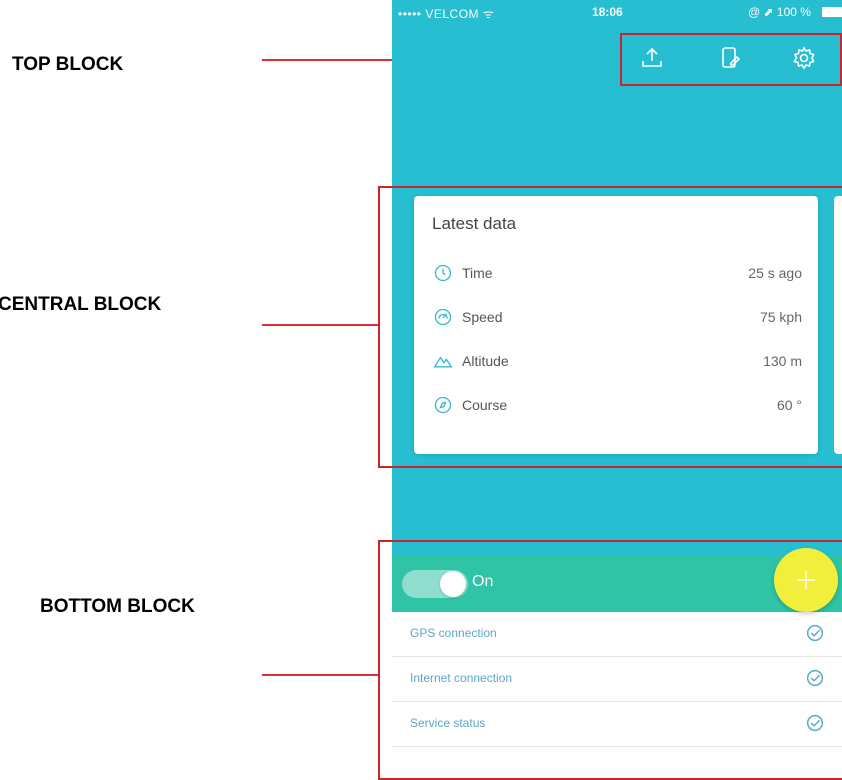 The width and height of the screenshot is (842, 780). What do you see at coordinates (617, 406) in the screenshot?
I see `data-row-course: Course 60 °` at bounding box center [617, 406].